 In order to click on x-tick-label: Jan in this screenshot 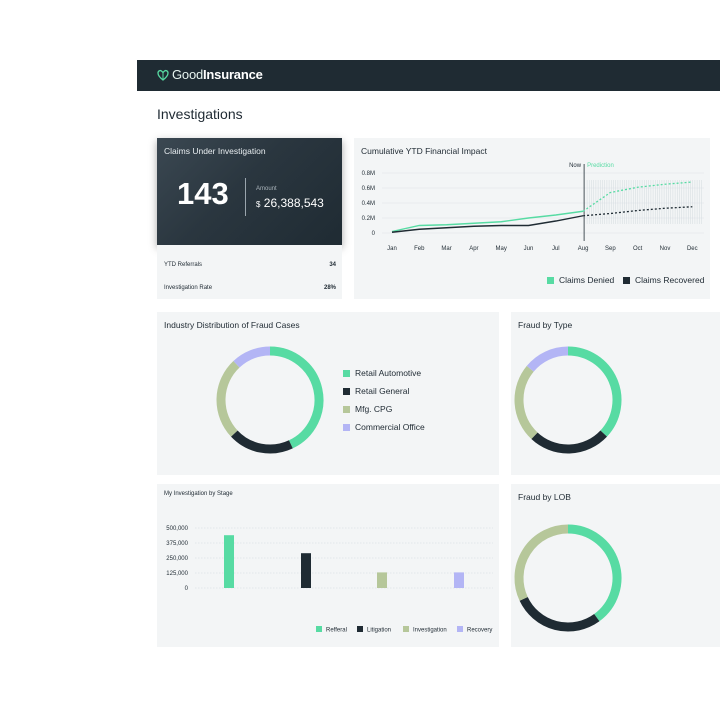, I will do `click(392, 249)`.